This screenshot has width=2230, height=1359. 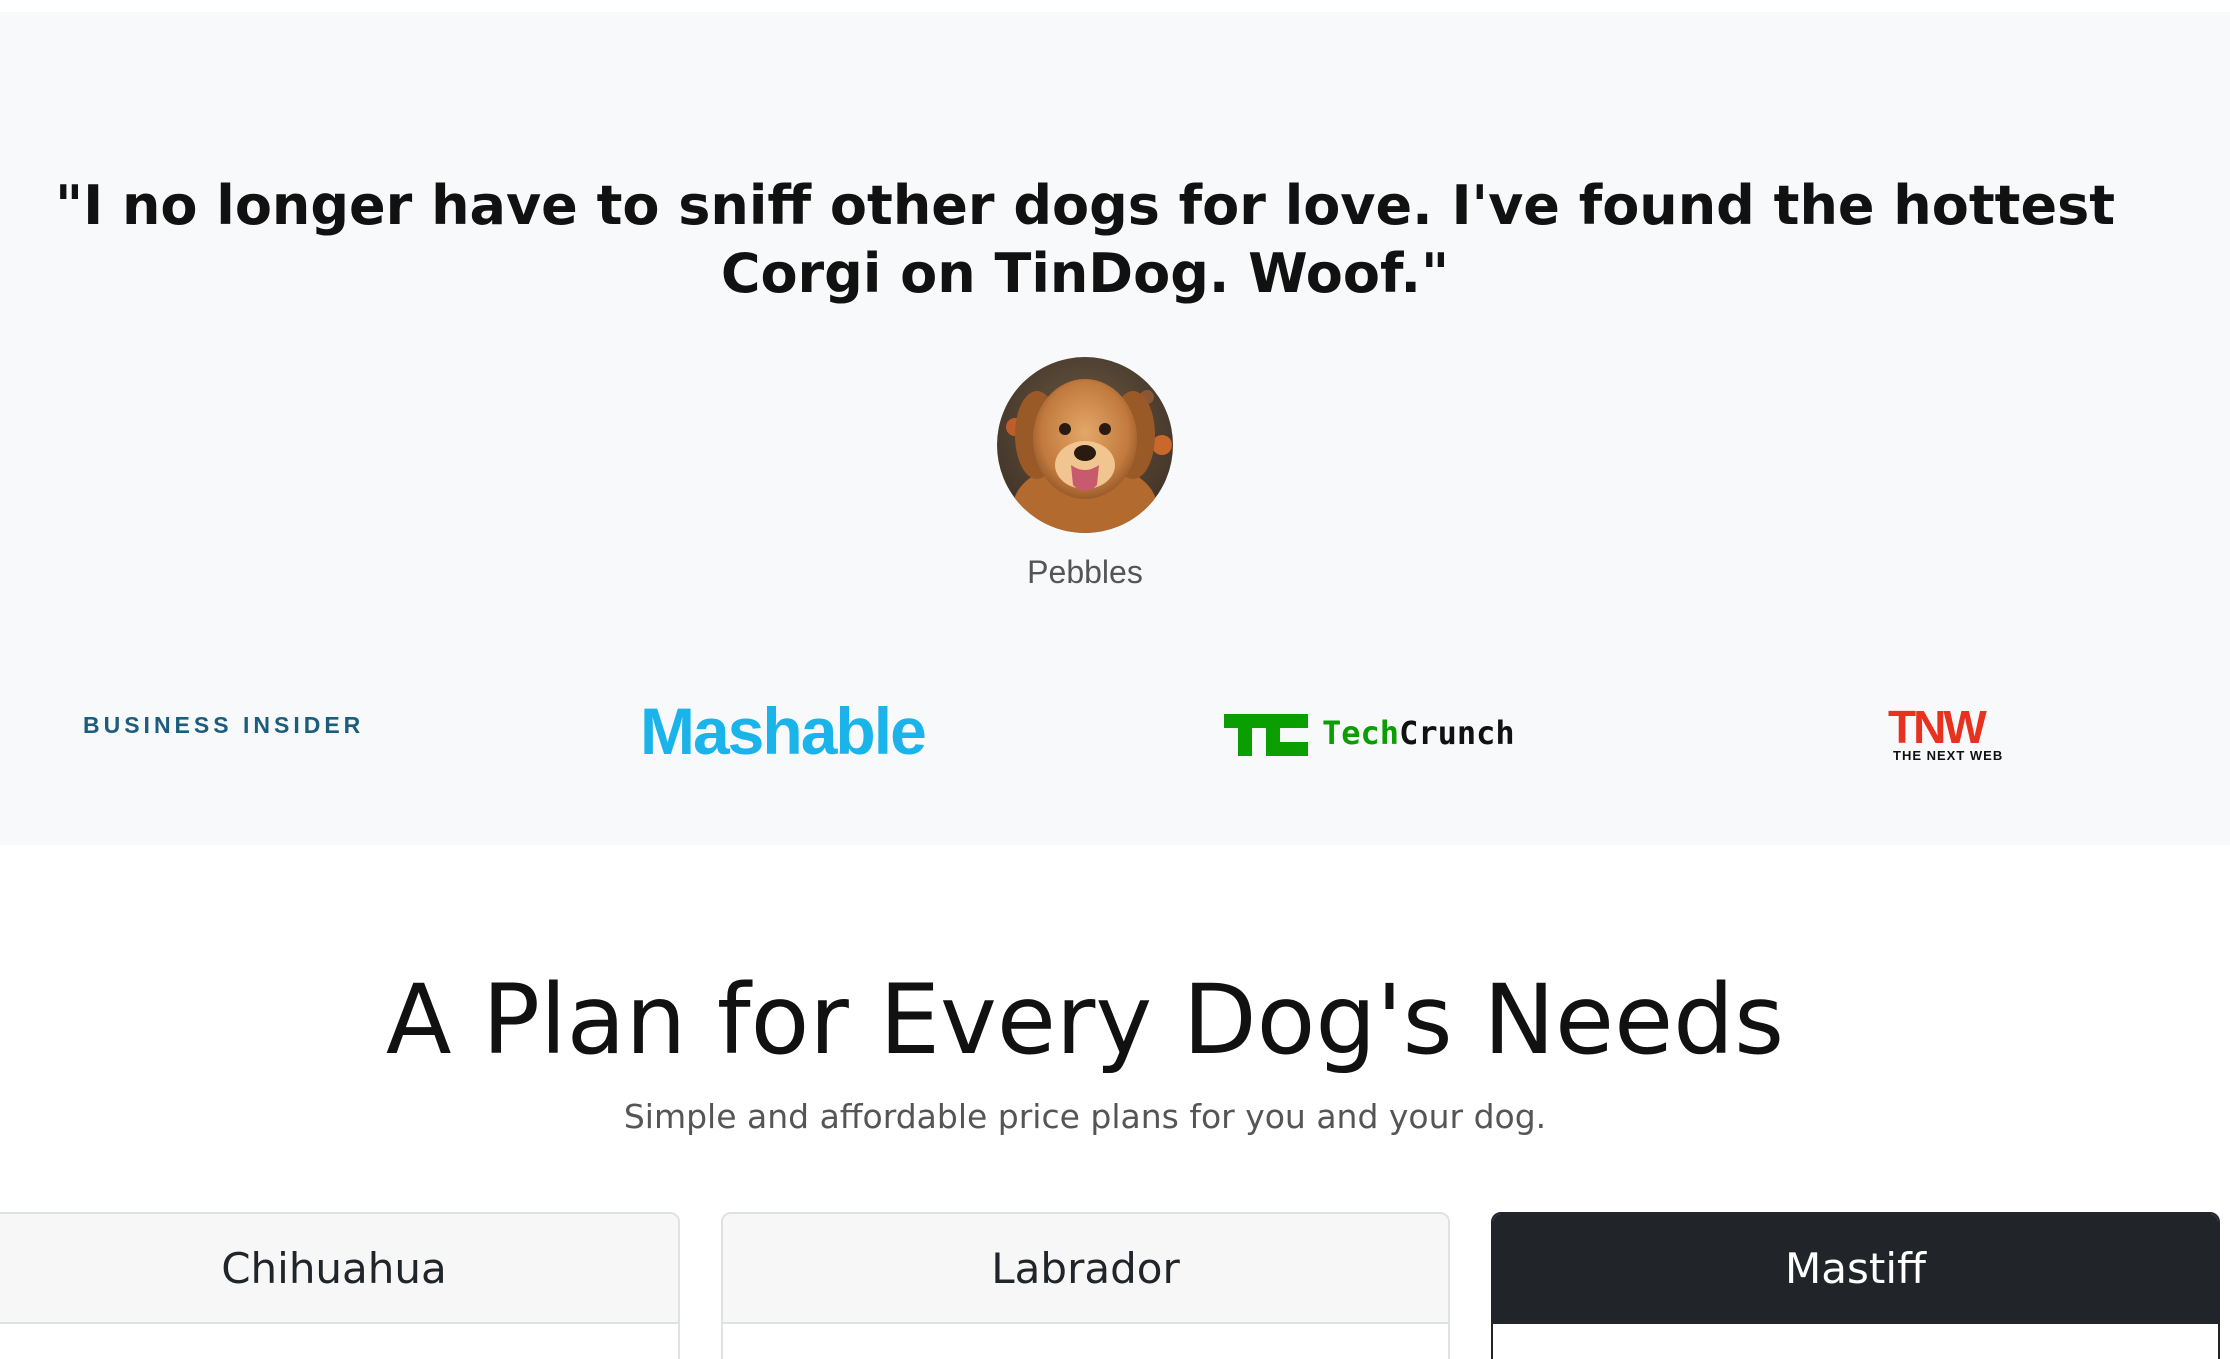 I want to click on testimonial-author: Pebbles, so click(x=1085, y=572).